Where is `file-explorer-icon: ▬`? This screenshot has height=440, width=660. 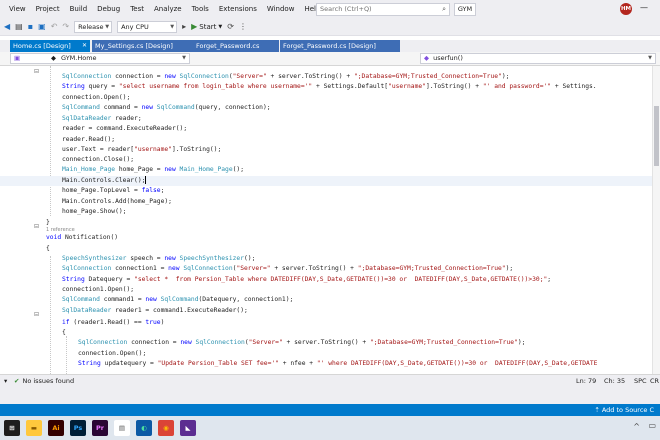 file-explorer-icon: ▬ is located at coordinates (34, 428).